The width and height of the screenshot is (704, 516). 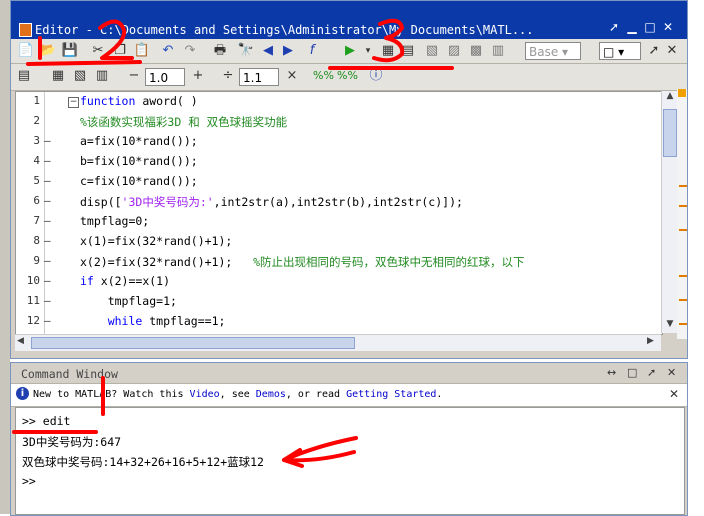 I want to click on undock-arrow-icon: ➚, so click(x=651, y=372).